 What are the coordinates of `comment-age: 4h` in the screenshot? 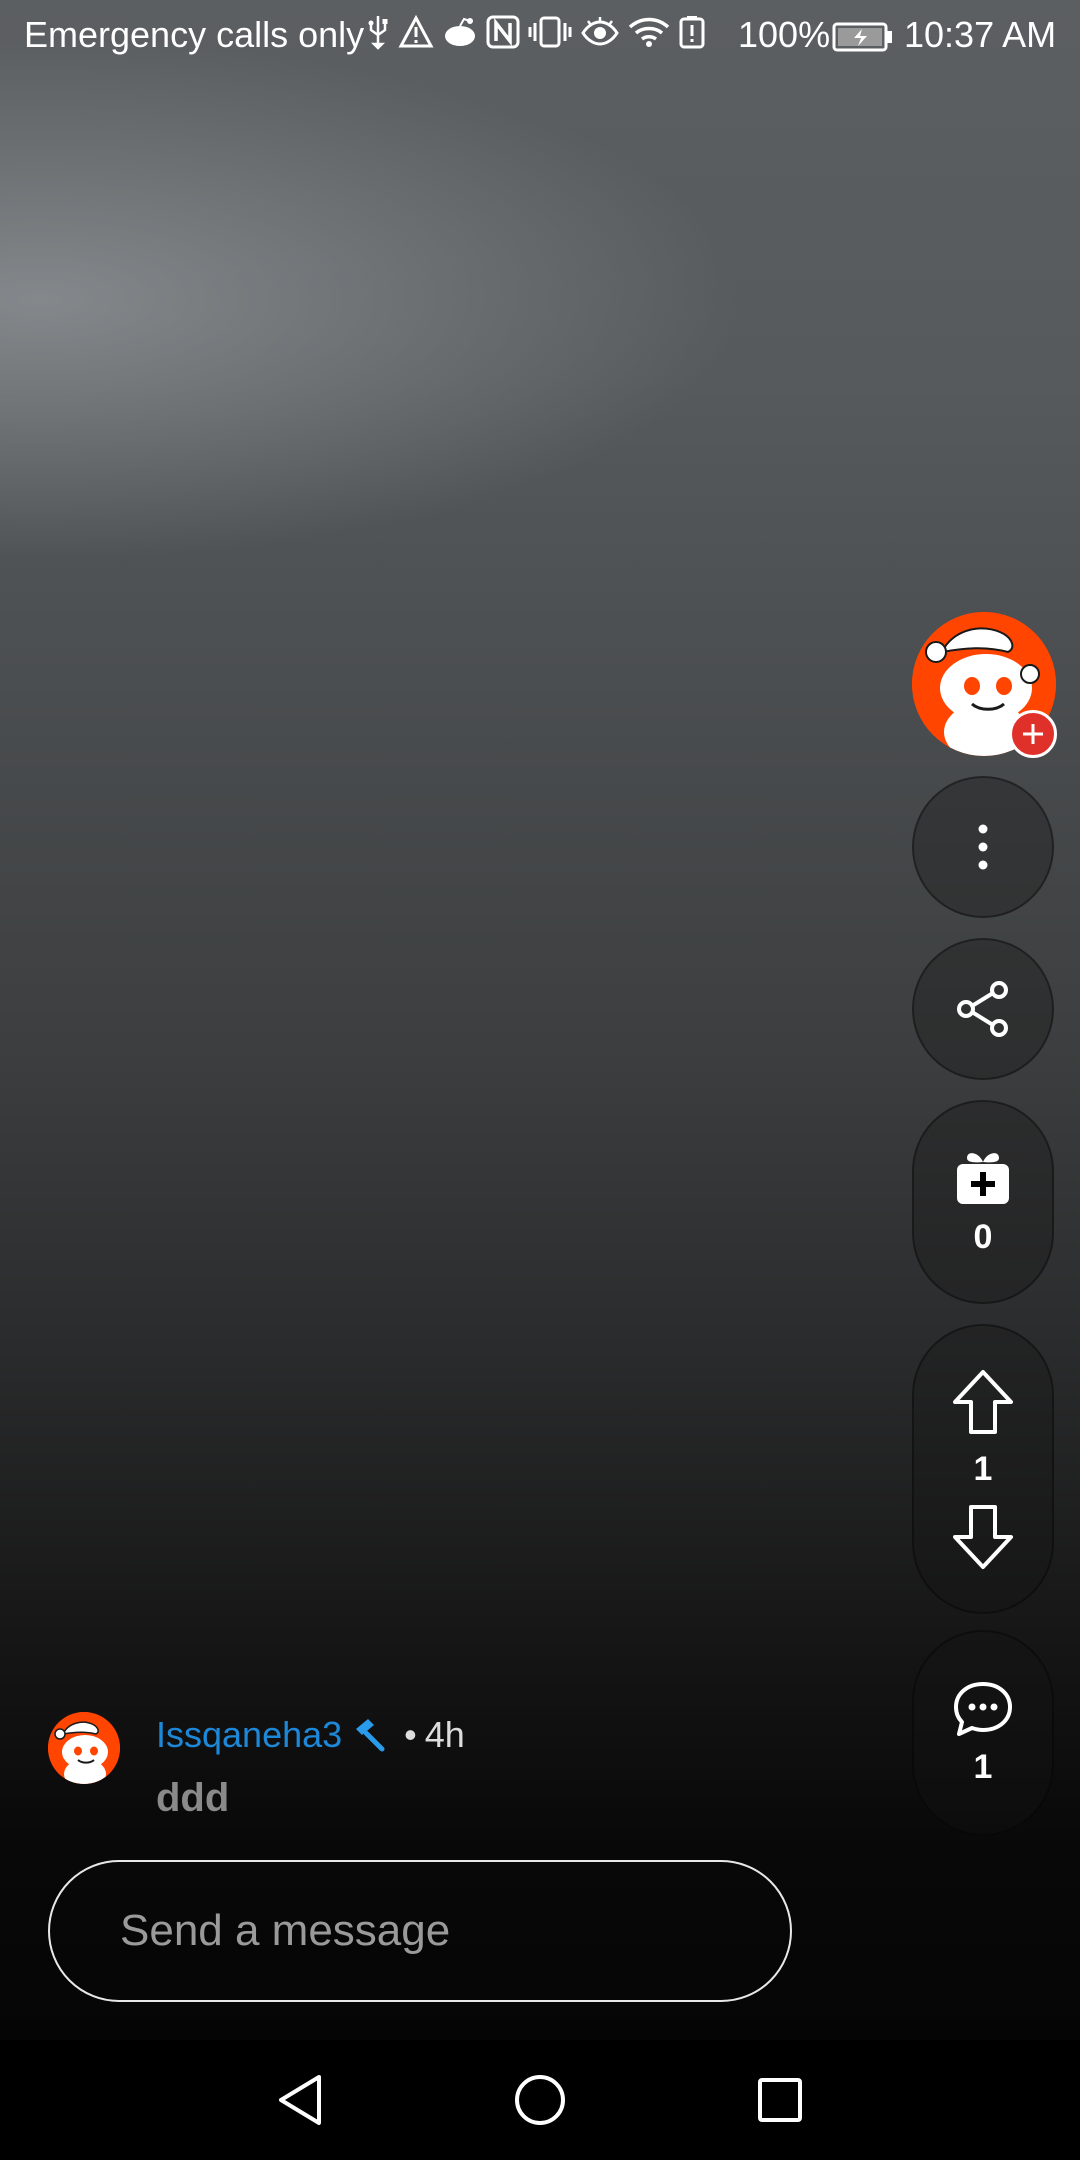 It's located at (444, 1734).